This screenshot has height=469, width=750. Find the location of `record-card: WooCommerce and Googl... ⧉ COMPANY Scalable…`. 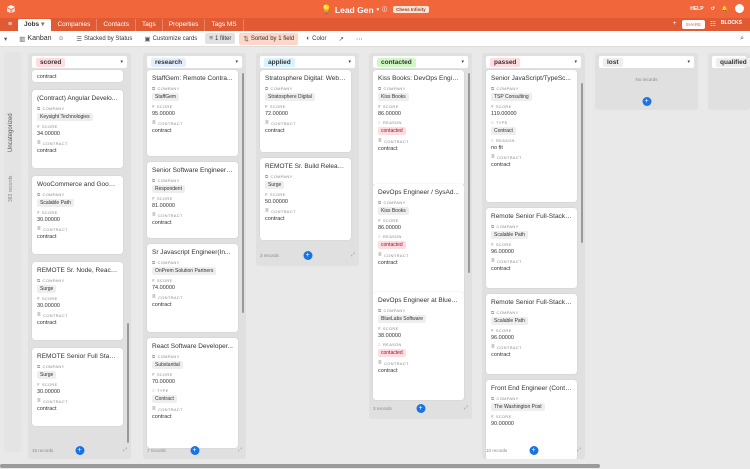

record-card: WooCommerce and Googl... ⧉ COMPANY Scalable… is located at coordinates (77, 215).